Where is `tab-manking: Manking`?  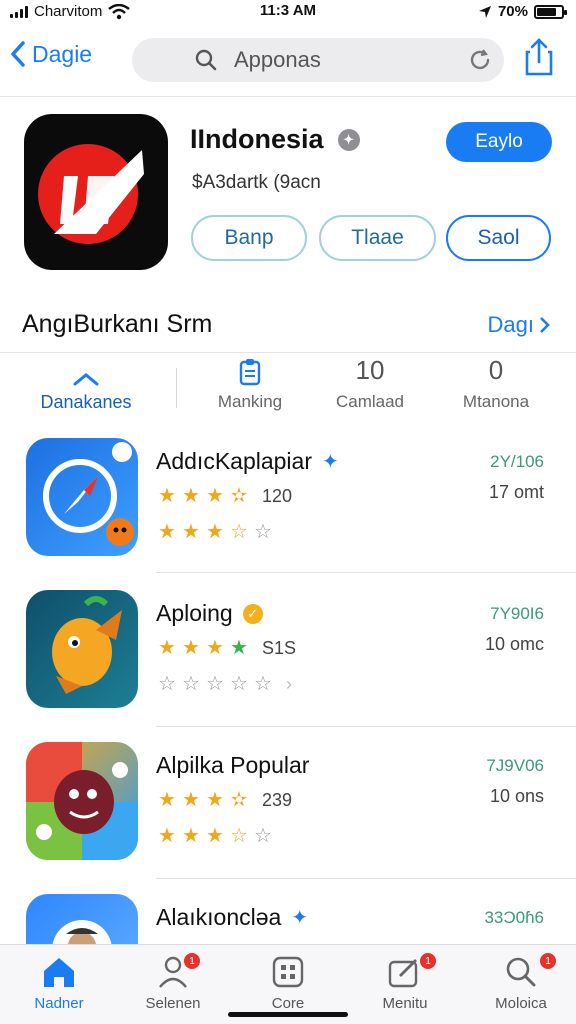 tab-manking: Manking is located at coordinates (250, 387).